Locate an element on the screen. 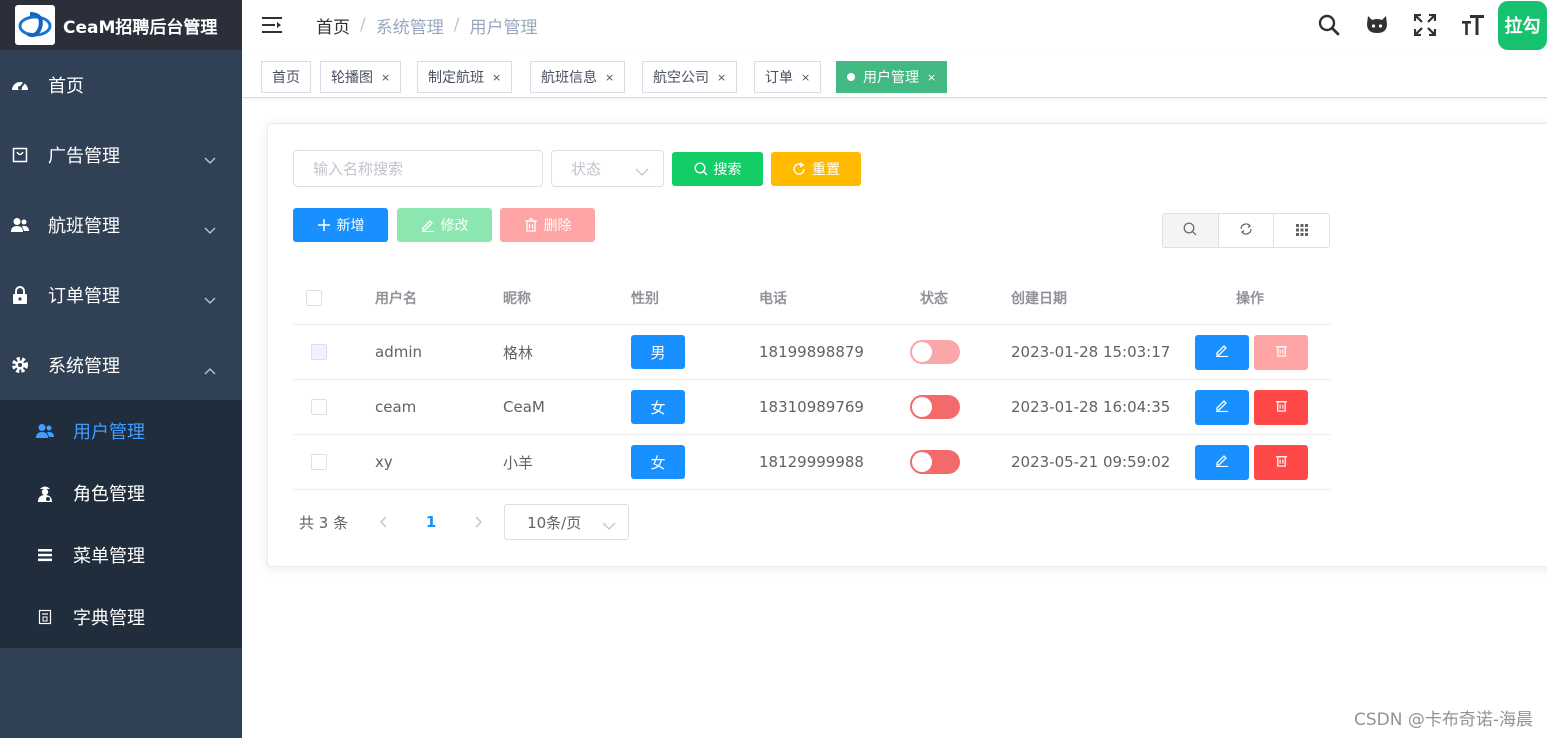 The image size is (1547, 738). delete-button-label: 删除 is located at coordinates (557, 226).